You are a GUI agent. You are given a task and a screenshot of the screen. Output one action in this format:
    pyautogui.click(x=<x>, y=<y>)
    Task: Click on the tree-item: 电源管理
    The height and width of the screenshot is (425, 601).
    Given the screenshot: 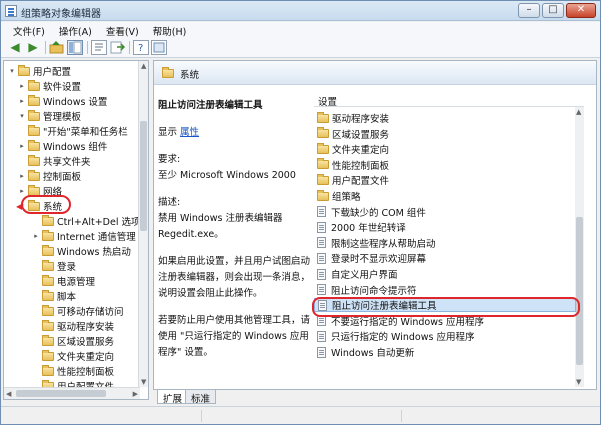 What is the action you would take?
    pyautogui.click(x=63, y=281)
    